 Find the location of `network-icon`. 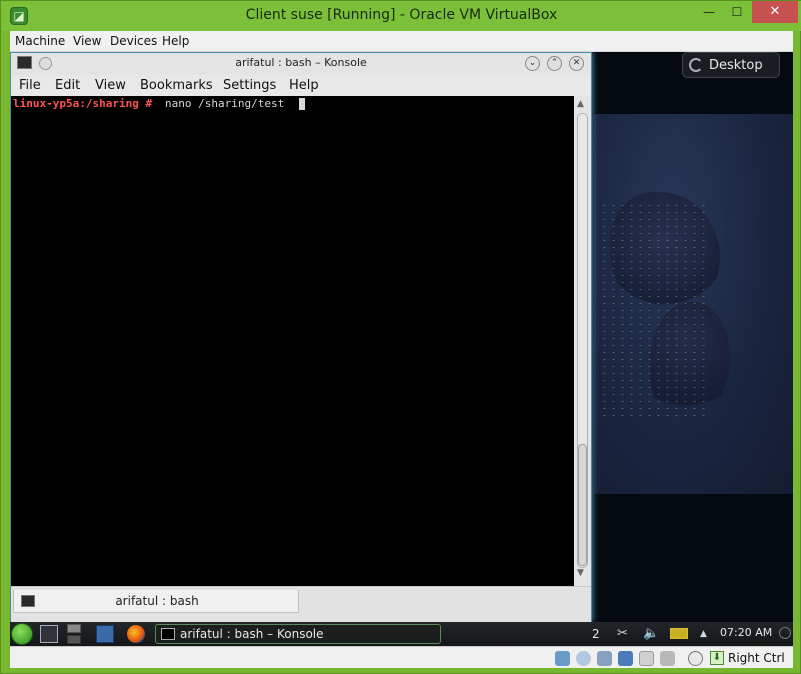

network-icon is located at coordinates (625, 658).